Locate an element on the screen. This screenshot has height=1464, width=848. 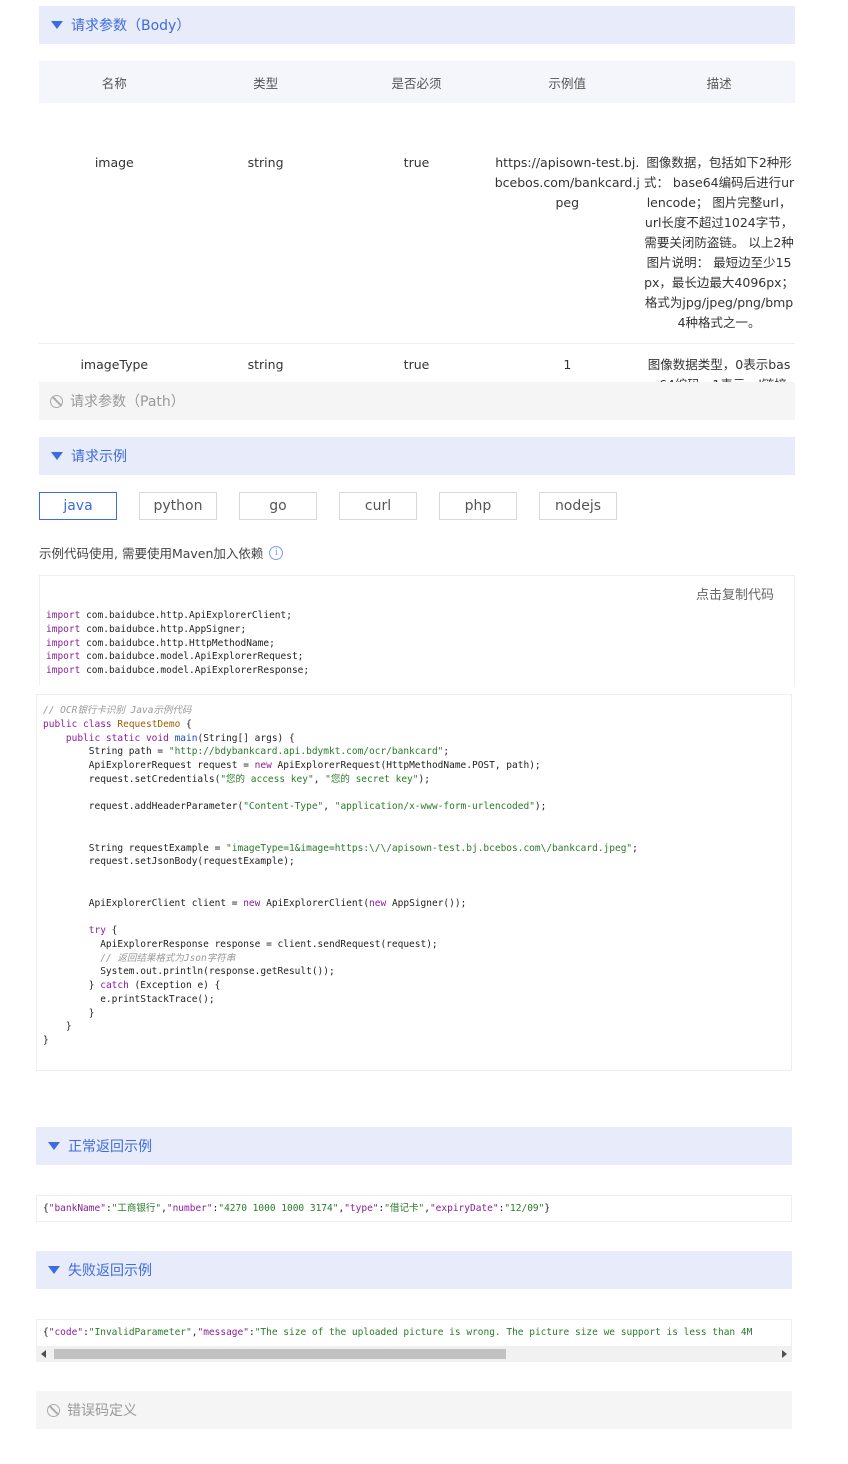
scrollbar-thumb is located at coordinates (280, 1354).